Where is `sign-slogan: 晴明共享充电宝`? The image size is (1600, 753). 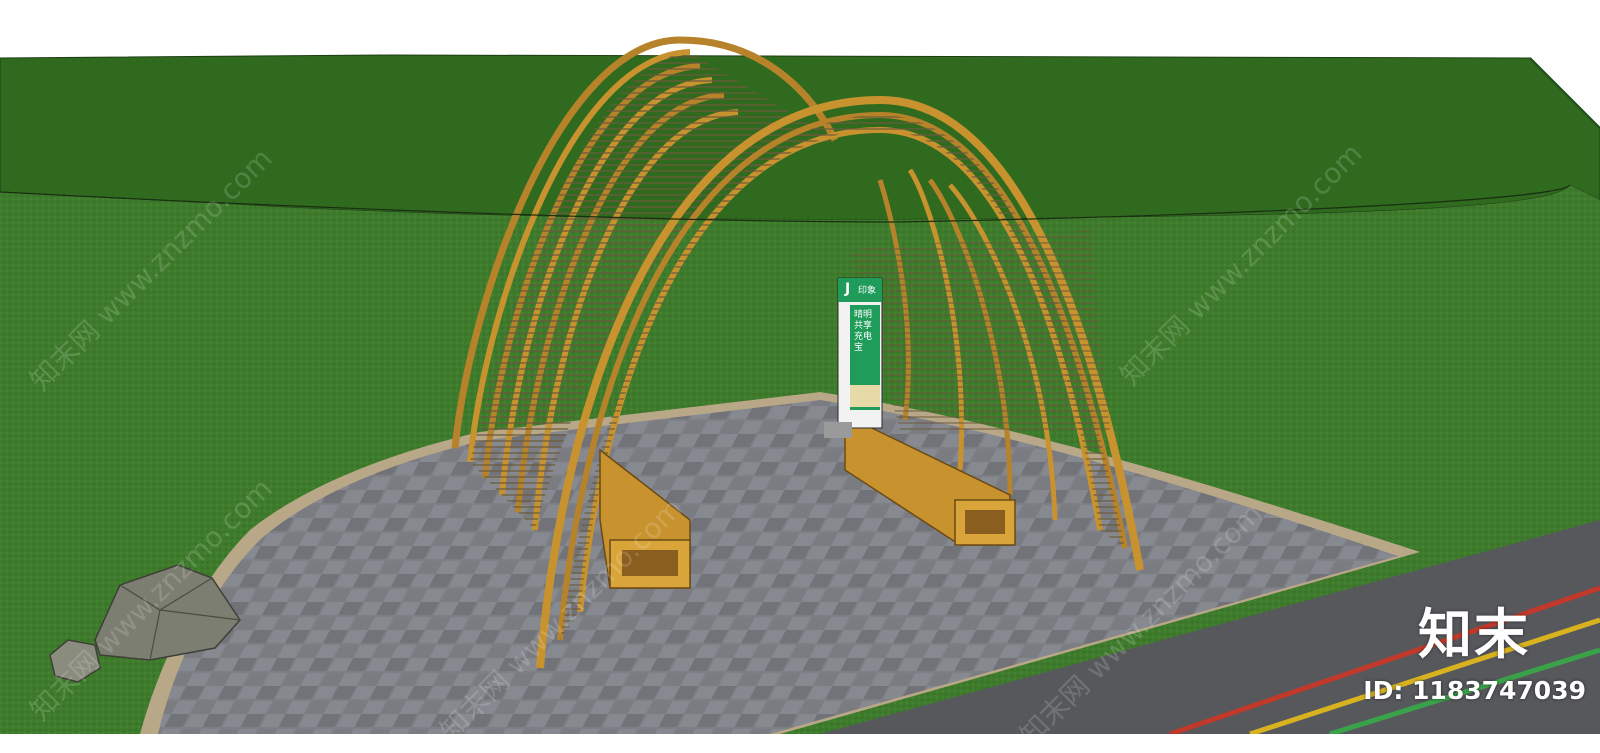 sign-slogan: 晴明共享充电宝 is located at coordinates (863, 331).